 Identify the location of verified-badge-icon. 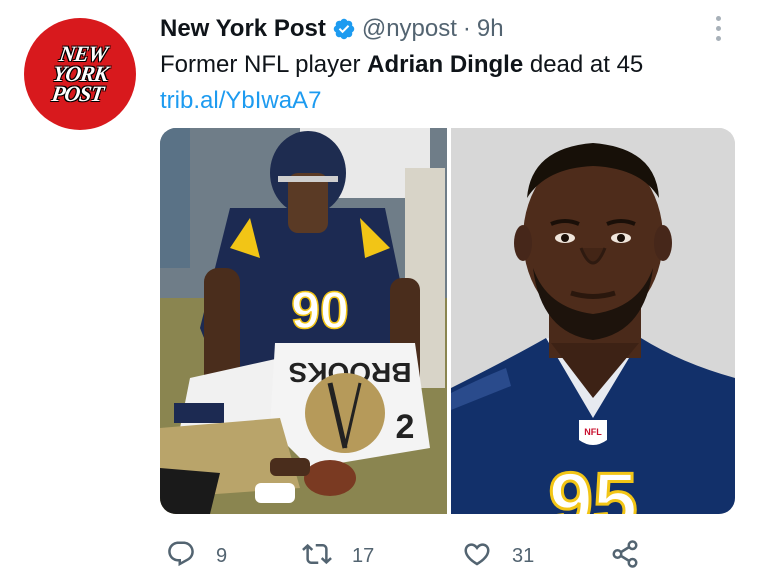
(344, 29).